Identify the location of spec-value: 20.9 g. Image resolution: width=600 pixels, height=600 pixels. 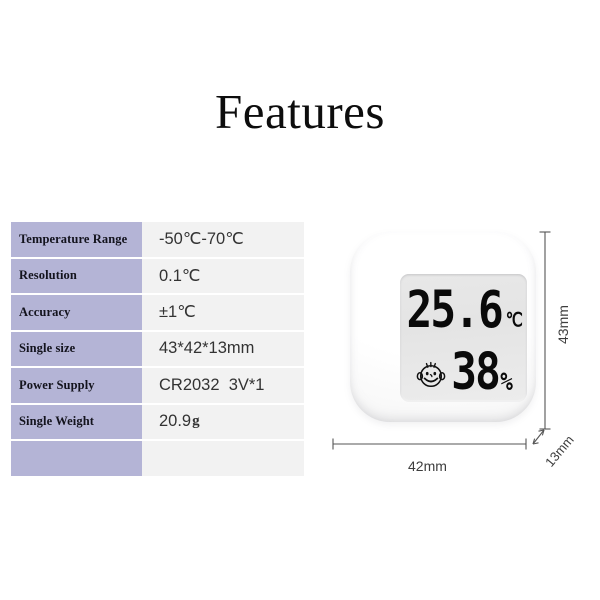
(223, 421).